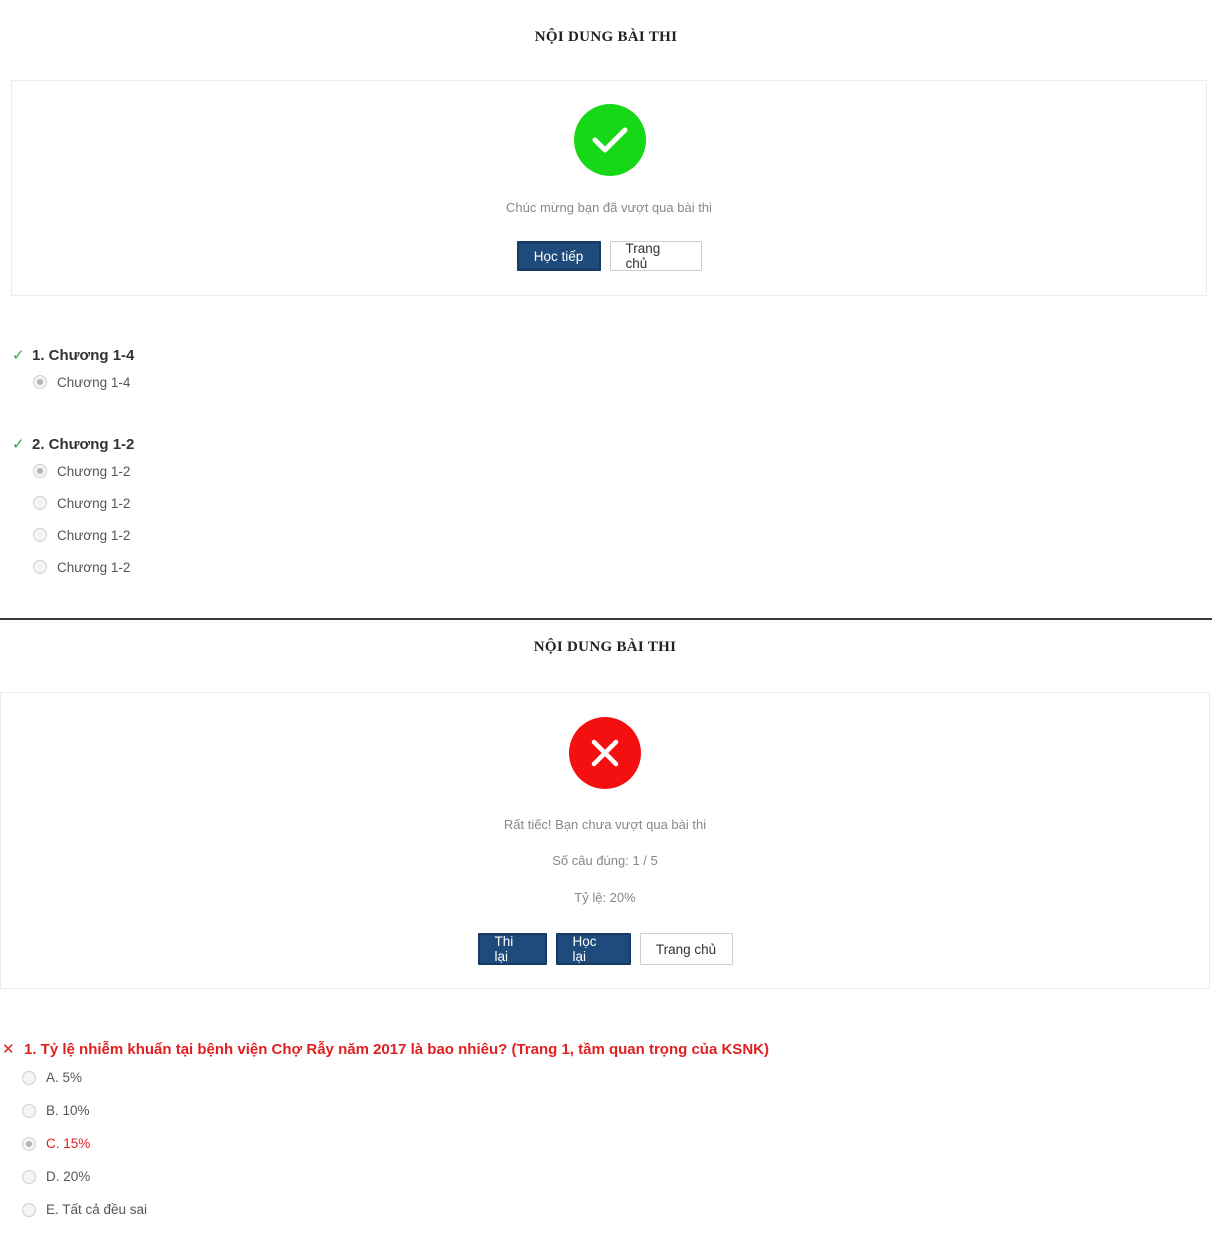 This screenshot has height=1250, width=1212. I want to click on answer-option: D. 20%, so click(395, 1176).